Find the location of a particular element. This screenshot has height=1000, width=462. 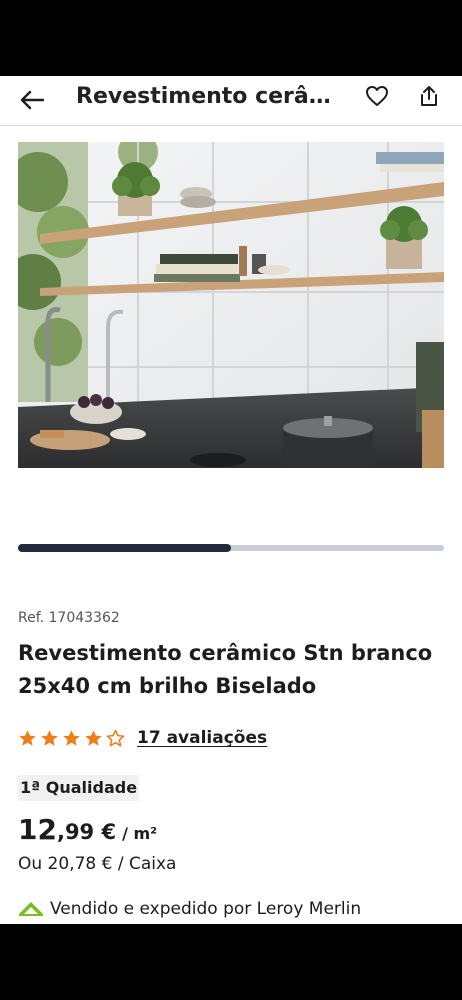

carousel-progress-fill is located at coordinates (124, 548).